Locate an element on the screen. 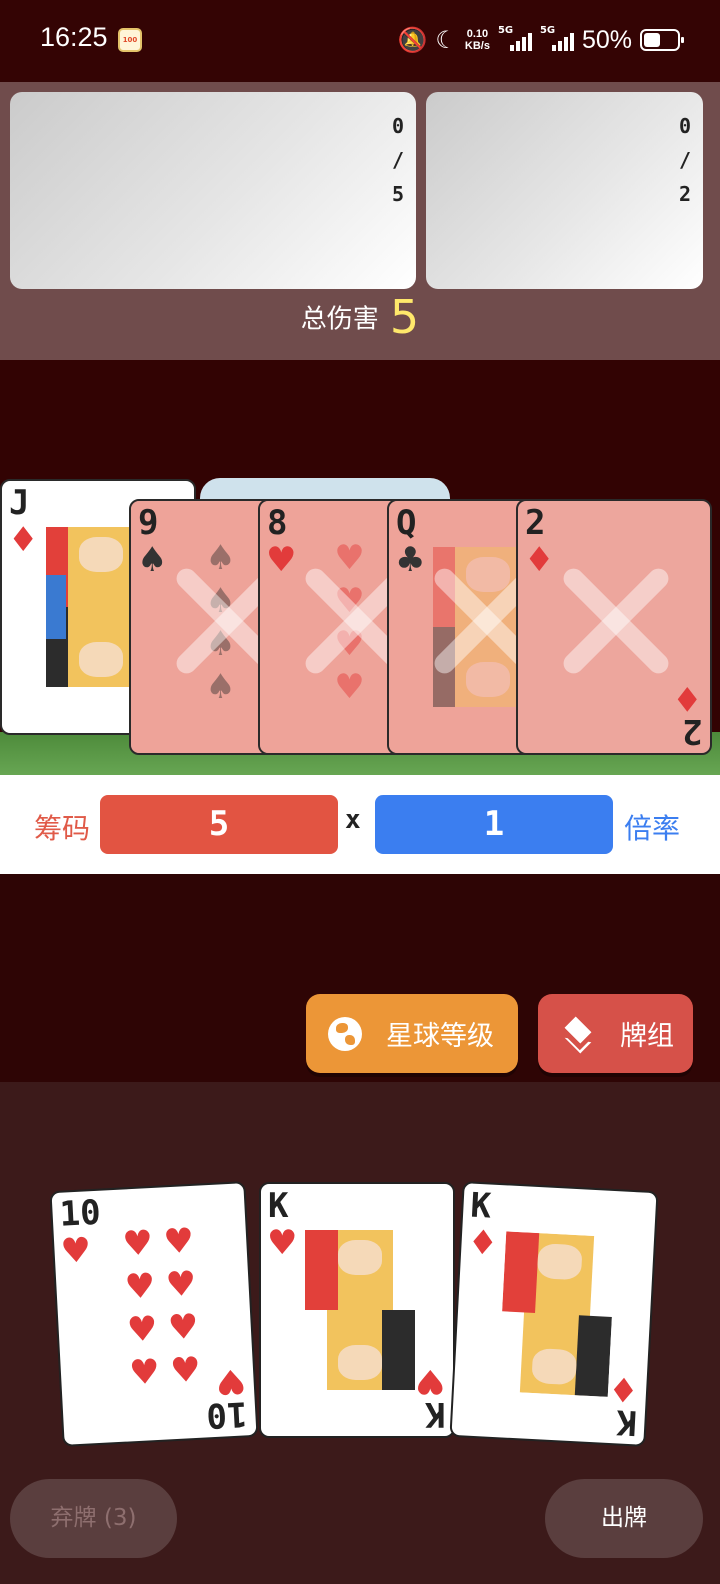 The image size is (720, 1584). net-speed: 0.10 KB/s is located at coordinates (477, 40).